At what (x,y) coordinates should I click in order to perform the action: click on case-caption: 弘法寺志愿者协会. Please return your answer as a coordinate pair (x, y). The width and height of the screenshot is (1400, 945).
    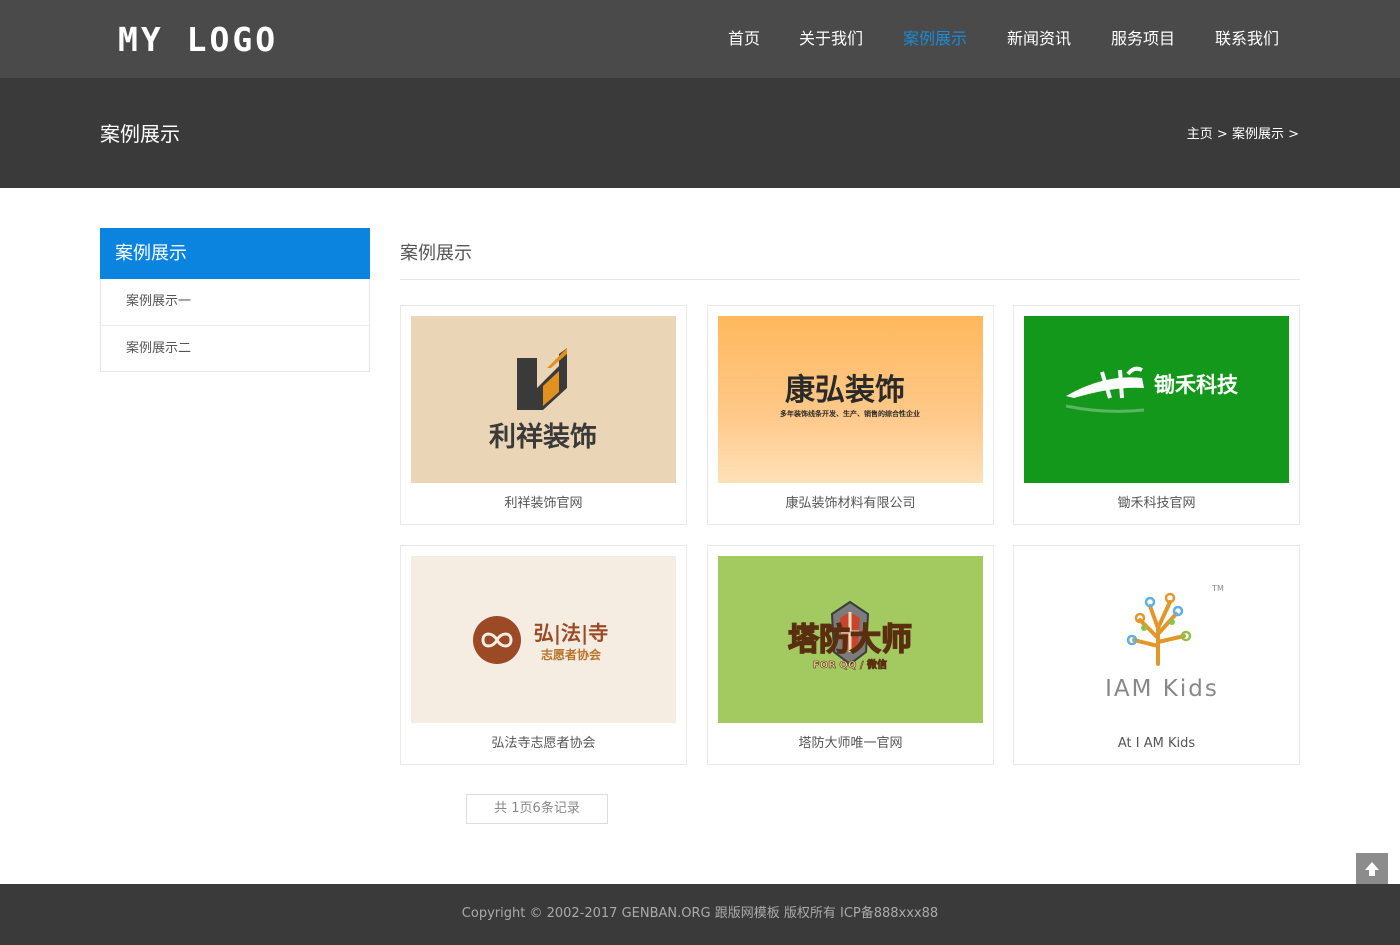
    Looking at the image, I should click on (543, 744).